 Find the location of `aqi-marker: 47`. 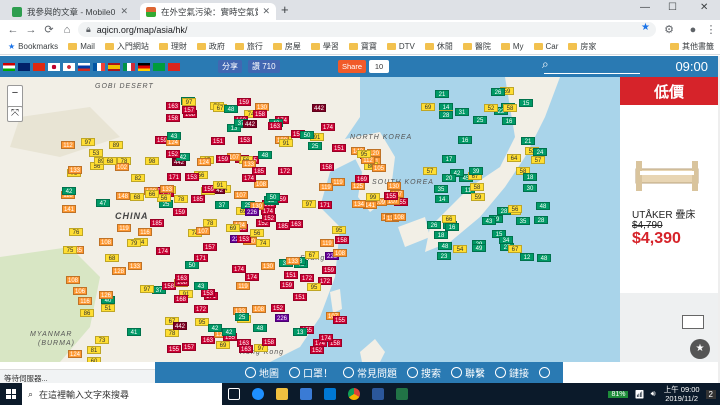

aqi-marker: 47 is located at coordinates (103, 203).